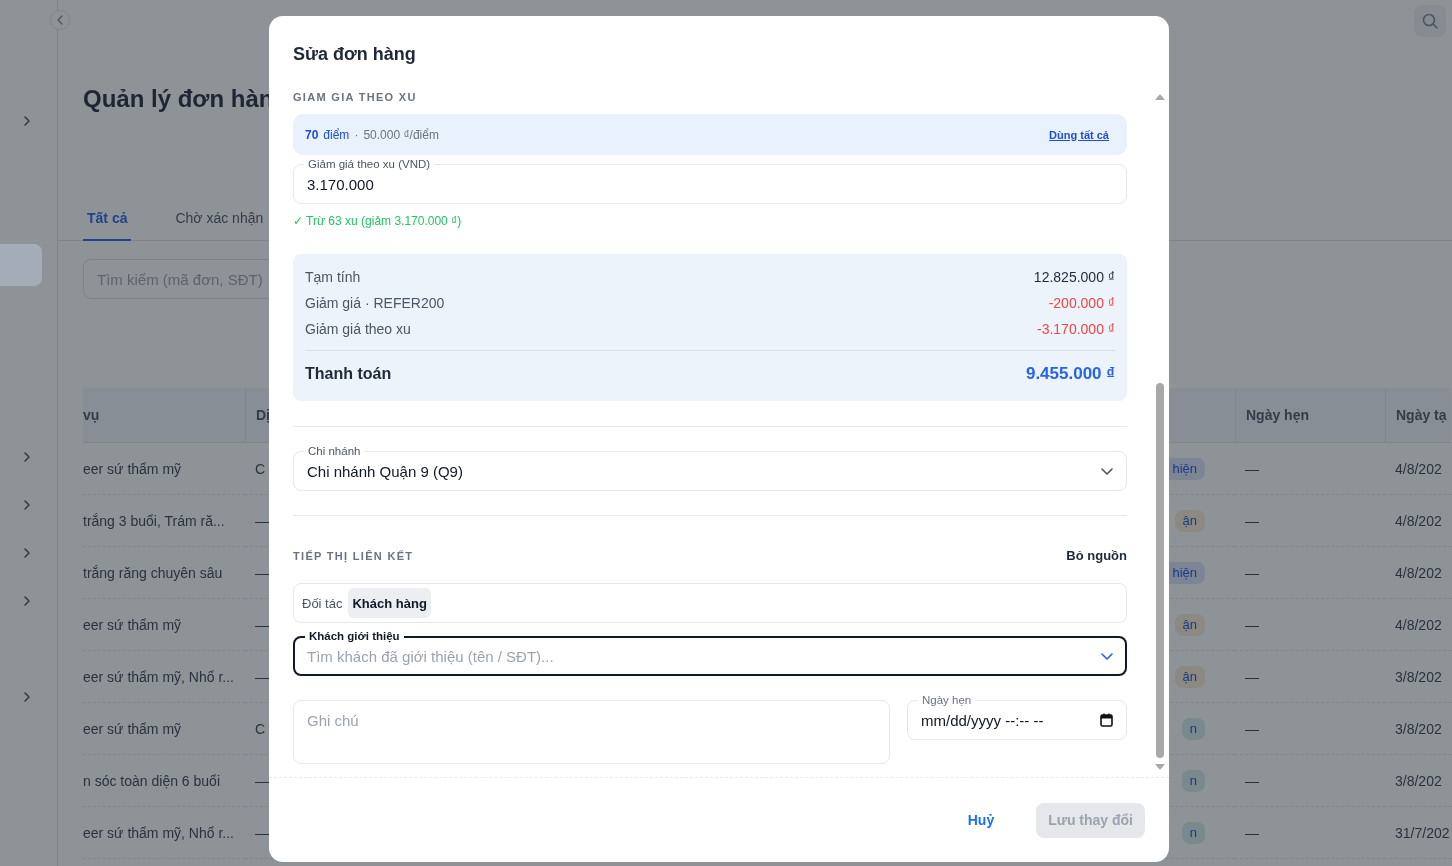 This screenshot has height=866, width=1452. Describe the element at coordinates (1074, 277) in the screenshot. I see `summary-value: 12.825.000 ₫` at that location.